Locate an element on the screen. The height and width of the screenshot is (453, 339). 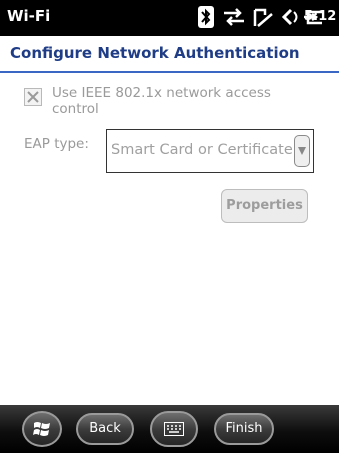
finish-button: Finish is located at coordinates (244, 429).